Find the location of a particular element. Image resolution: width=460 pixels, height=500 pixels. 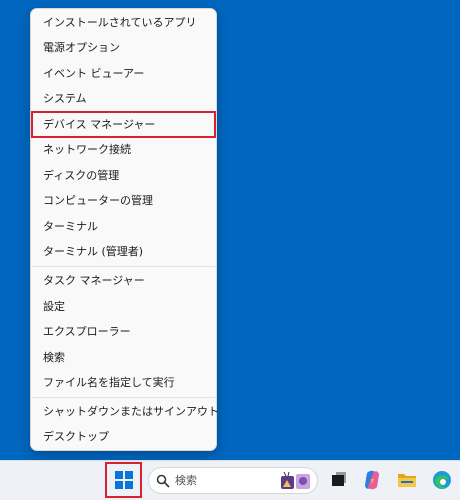

menu-item-task-manager: タスク マネージャー is located at coordinates (123, 280).